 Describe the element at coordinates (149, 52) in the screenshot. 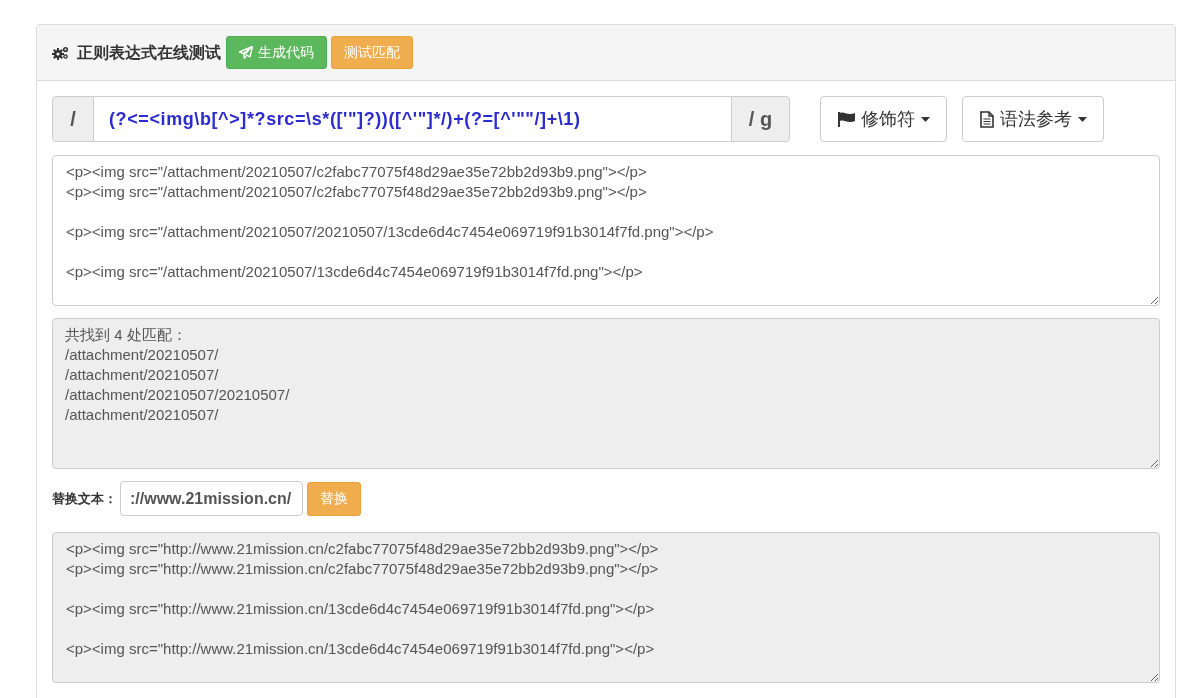

I see `page-title: 正则表达式在线测试` at that location.